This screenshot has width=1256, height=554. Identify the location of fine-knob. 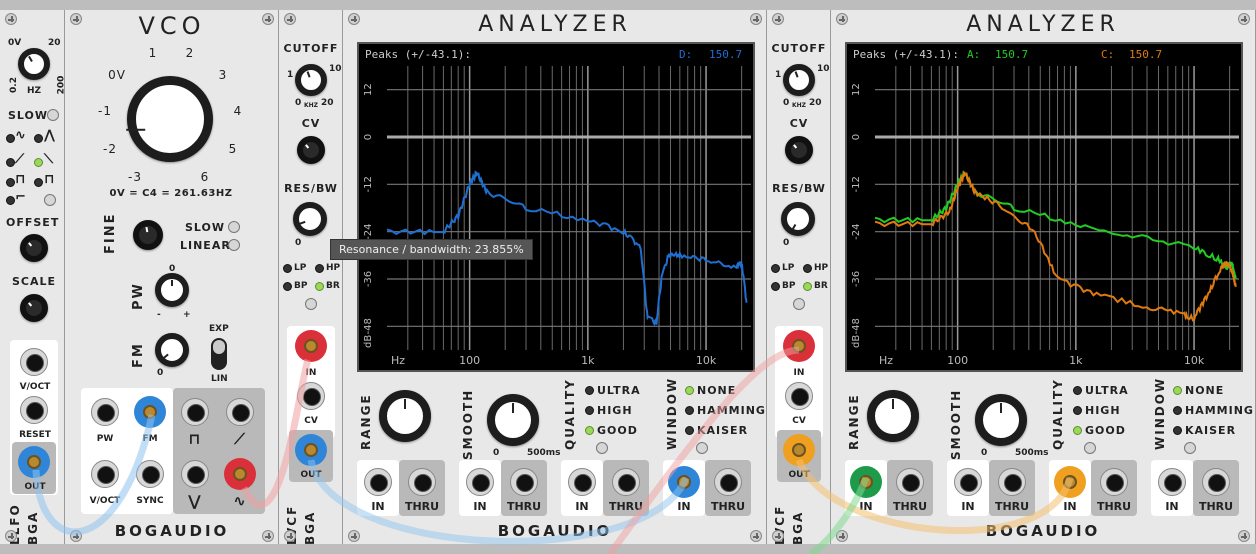
(148, 235).